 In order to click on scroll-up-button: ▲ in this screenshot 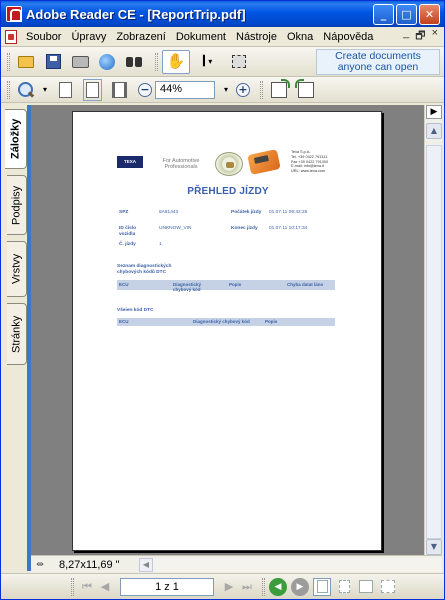, I will do `click(434, 131)`.